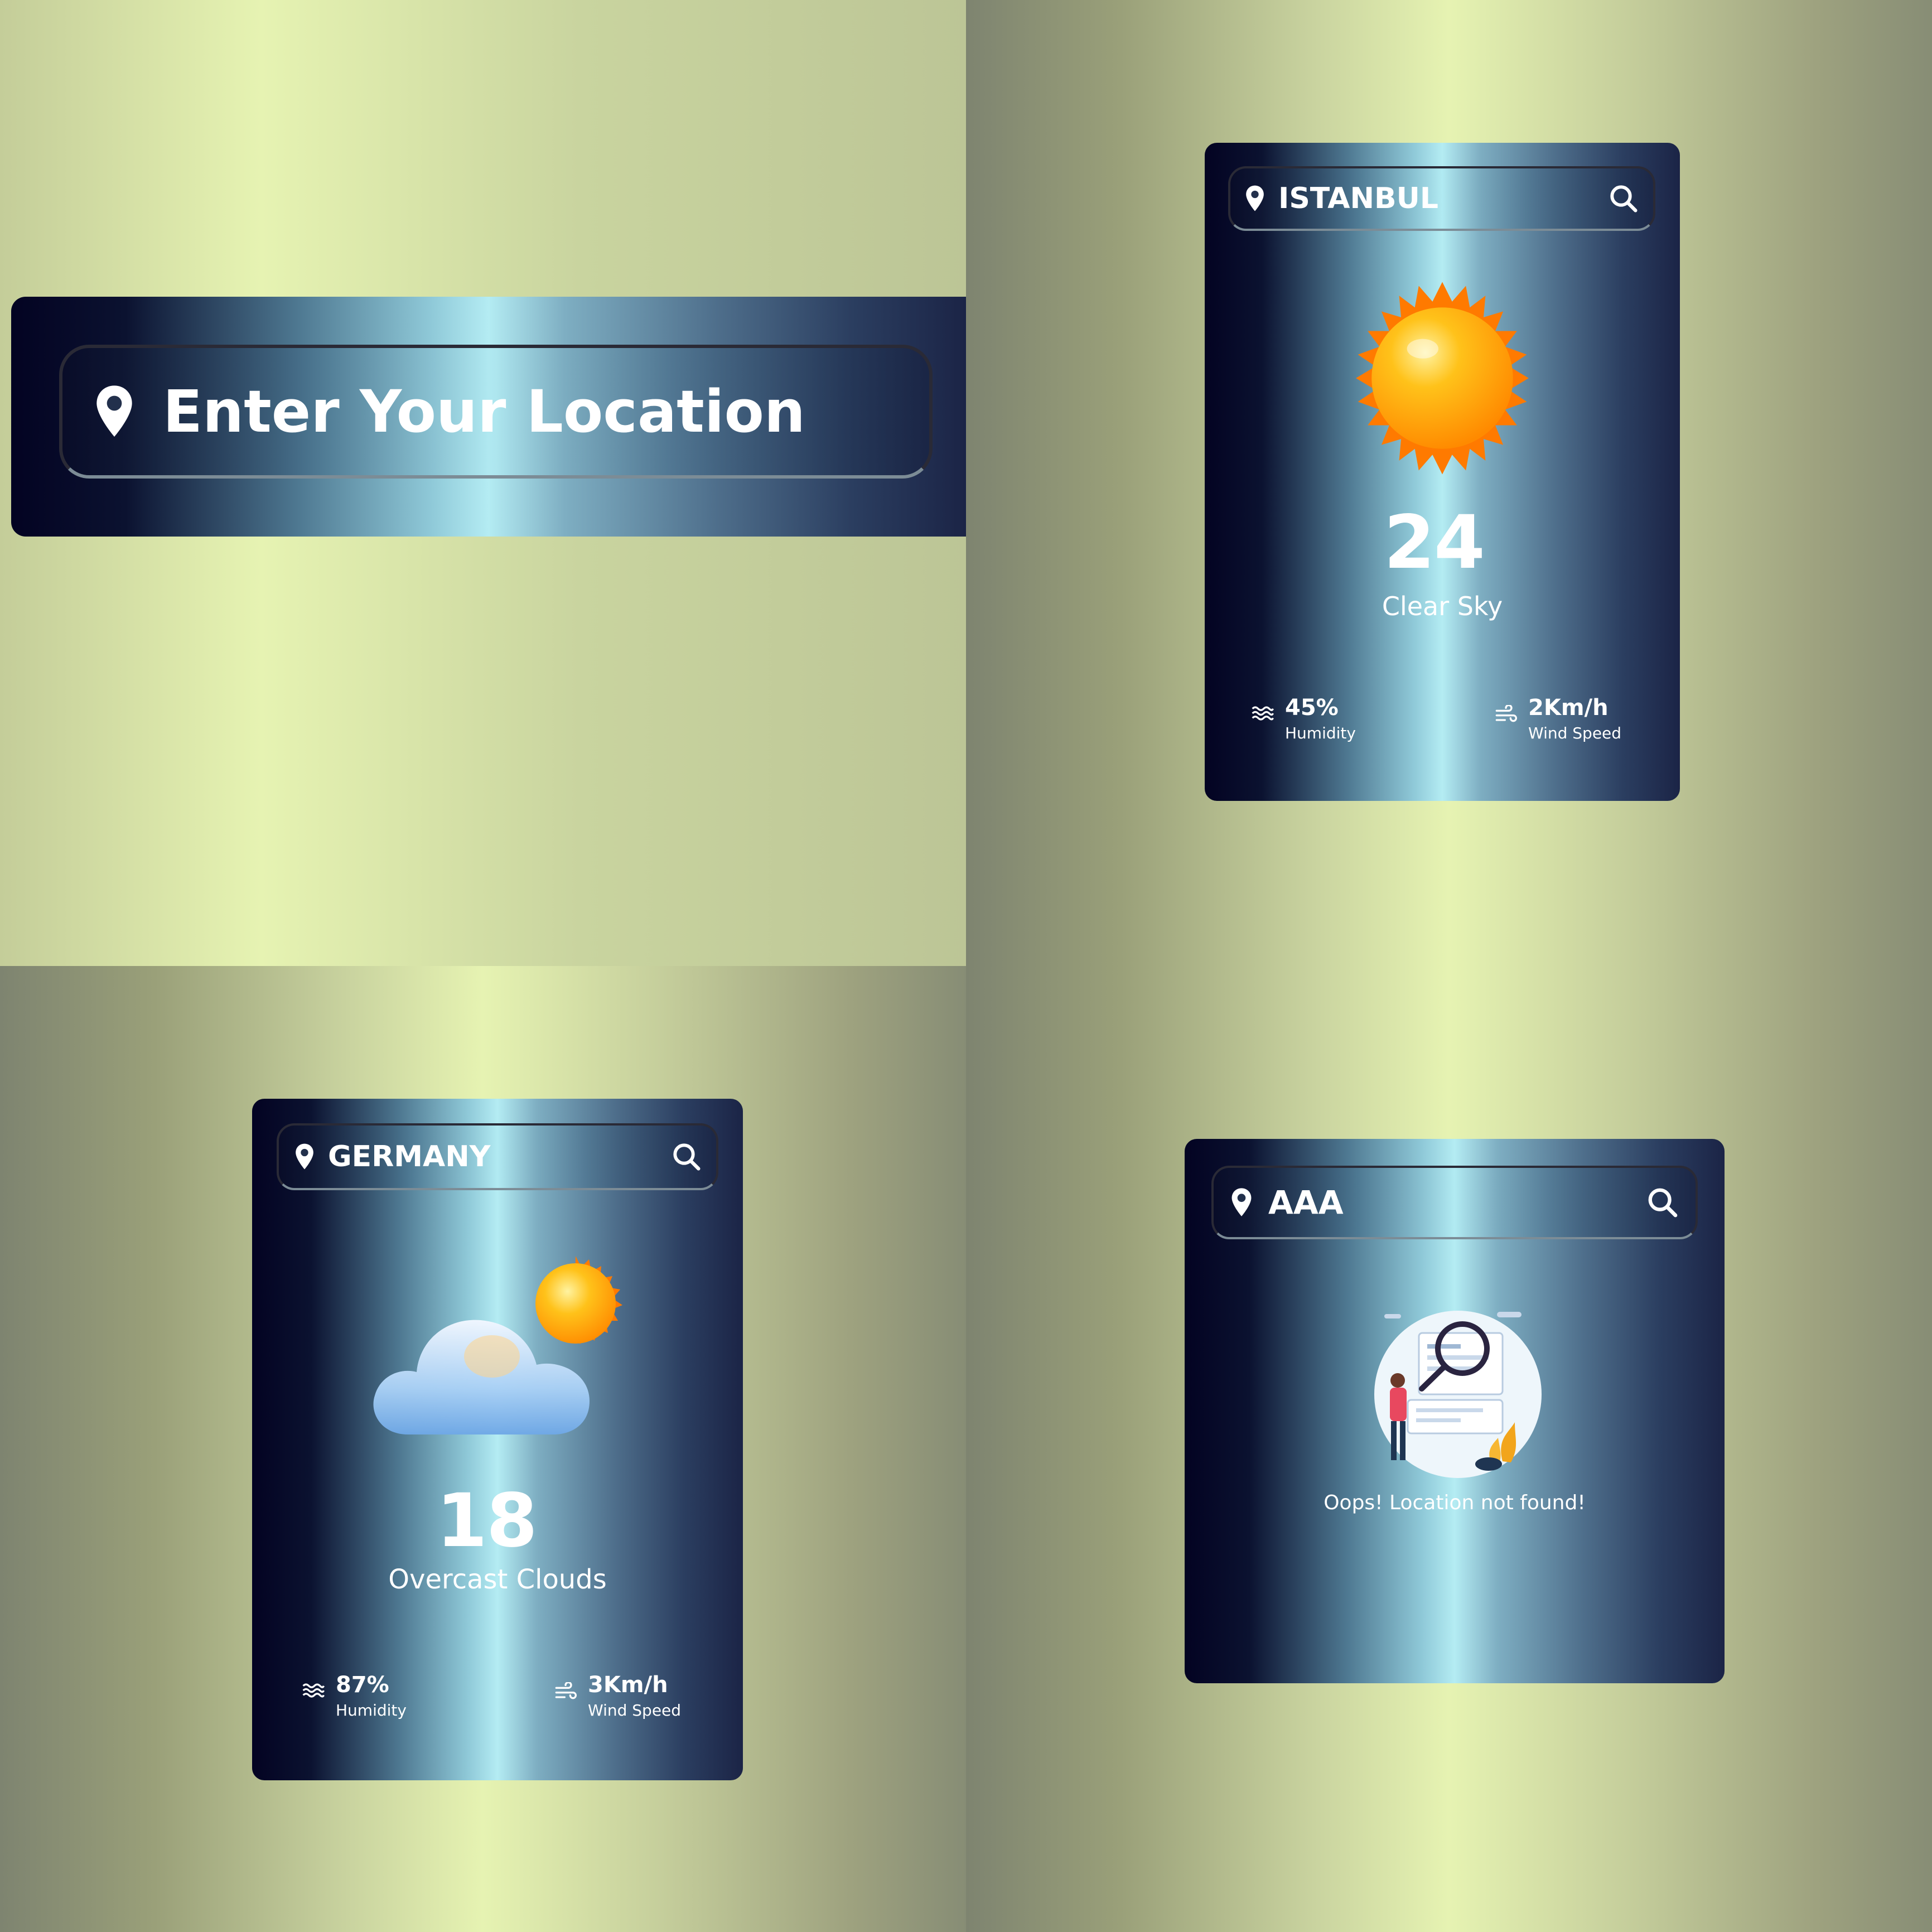 This screenshot has height=1932, width=1932. Describe the element at coordinates (1312, 708) in the screenshot. I see `humidity-value: 45%` at that location.